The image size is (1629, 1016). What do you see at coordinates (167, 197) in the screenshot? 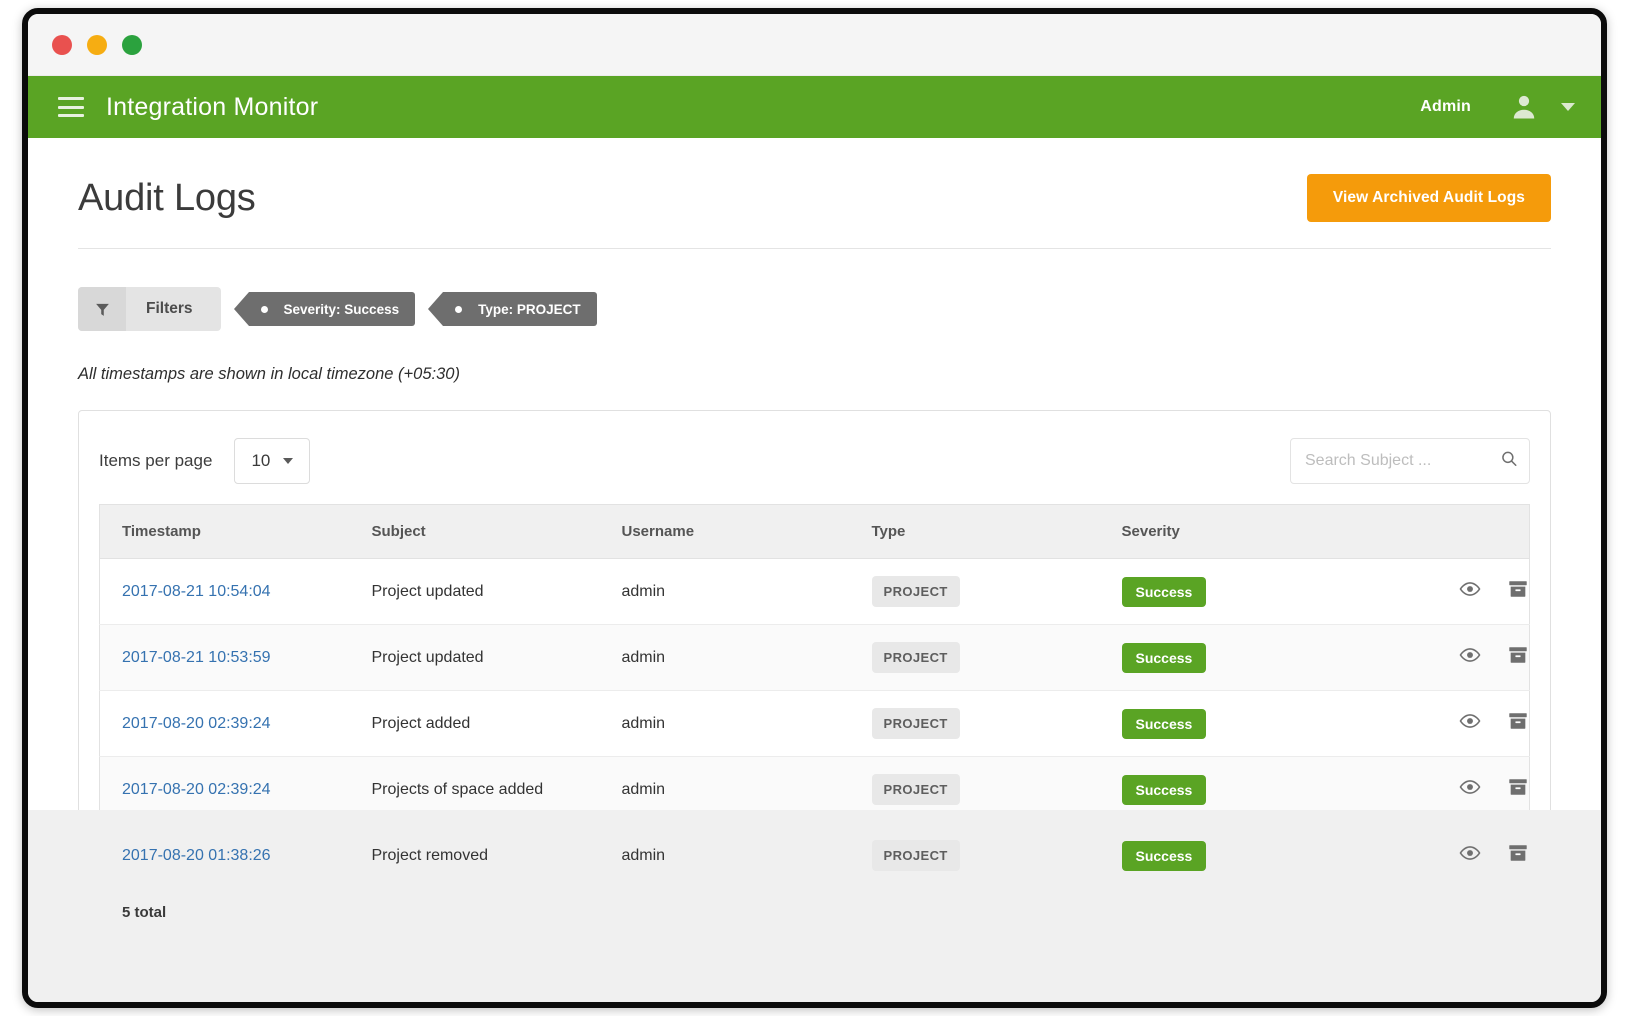
I see `page-title: Audit Logs` at bounding box center [167, 197].